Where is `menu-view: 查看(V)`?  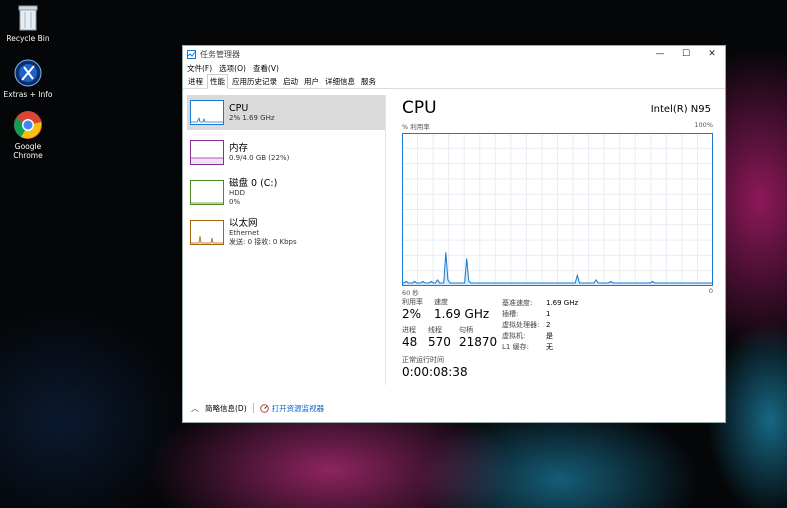 menu-view: 查看(V) is located at coordinates (266, 68).